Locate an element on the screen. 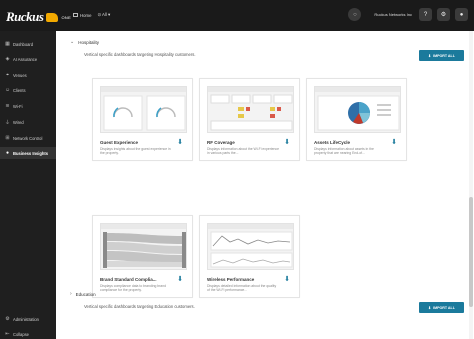  sidebar-item-wifi: ≋ Wi-Fi is located at coordinates (28, 106).